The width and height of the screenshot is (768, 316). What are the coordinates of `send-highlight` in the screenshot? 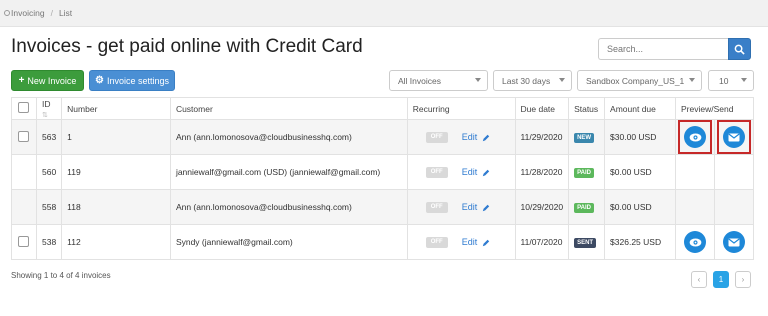 It's located at (734, 137).